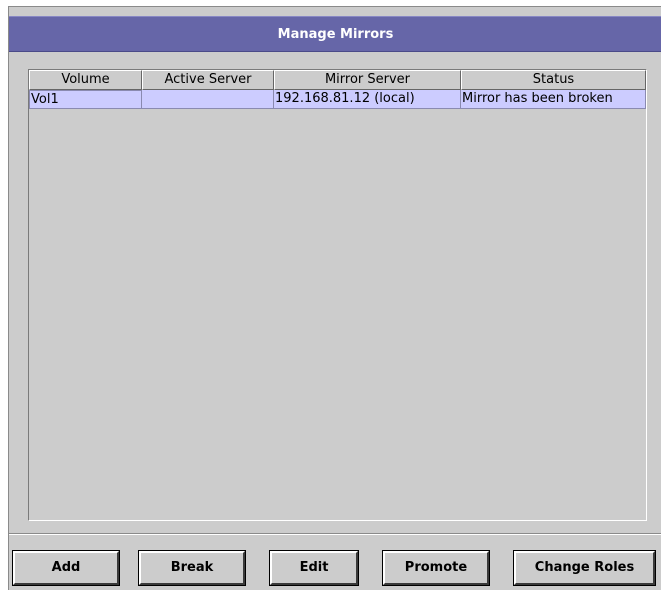 The height and width of the screenshot is (590, 661). I want to click on column-header-mirror-server: Mirror Server, so click(367, 80).